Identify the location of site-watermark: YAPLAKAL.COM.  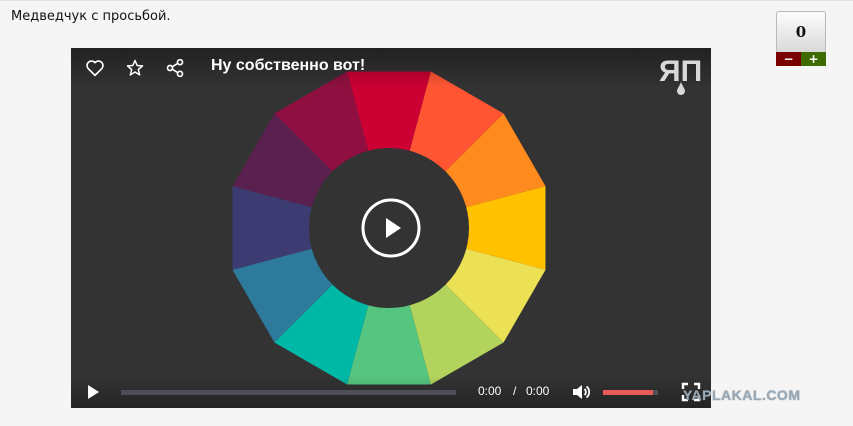
(742, 395).